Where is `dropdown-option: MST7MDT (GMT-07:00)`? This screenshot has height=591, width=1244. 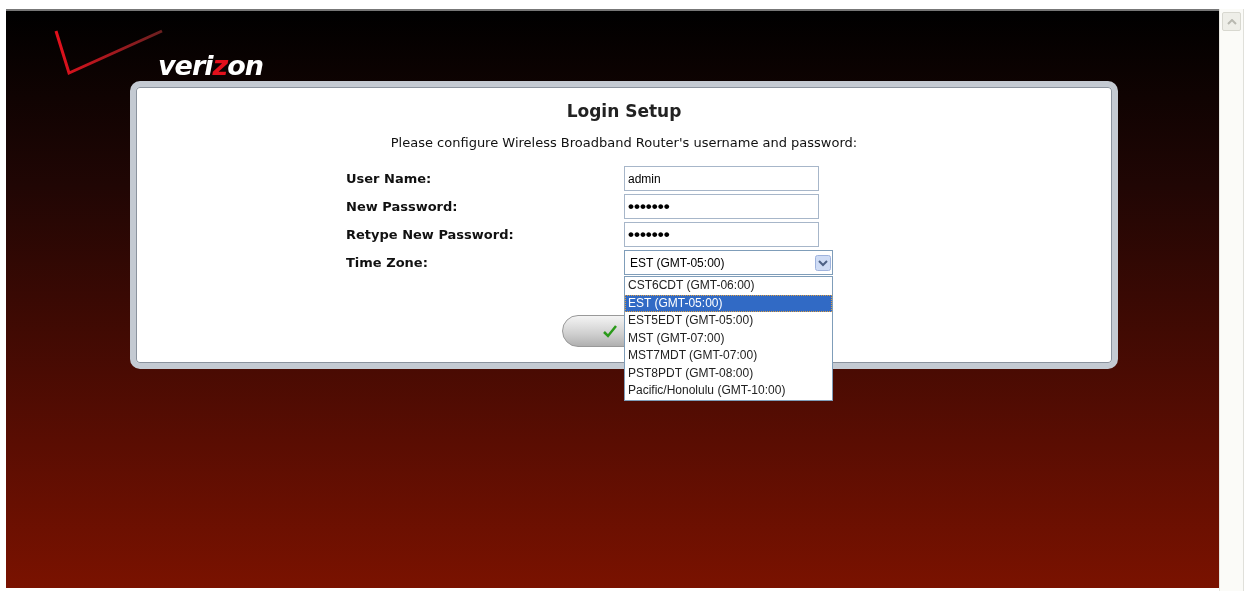 dropdown-option: MST7MDT (GMT-07:00) is located at coordinates (728, 356).